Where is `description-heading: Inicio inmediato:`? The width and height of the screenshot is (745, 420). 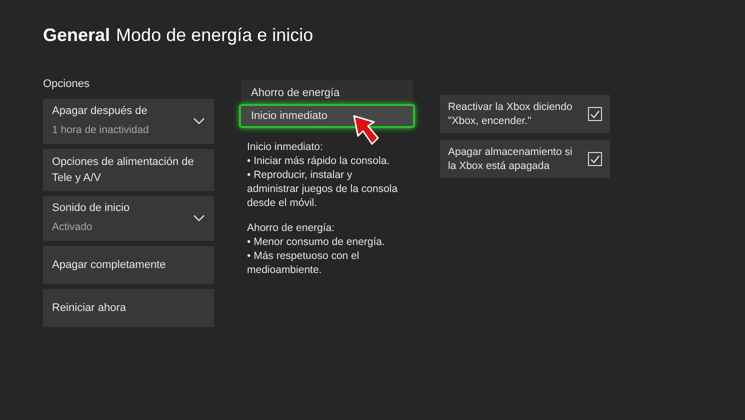
description-heading: Inicio inmediato: is located at coordinates (285, 147).